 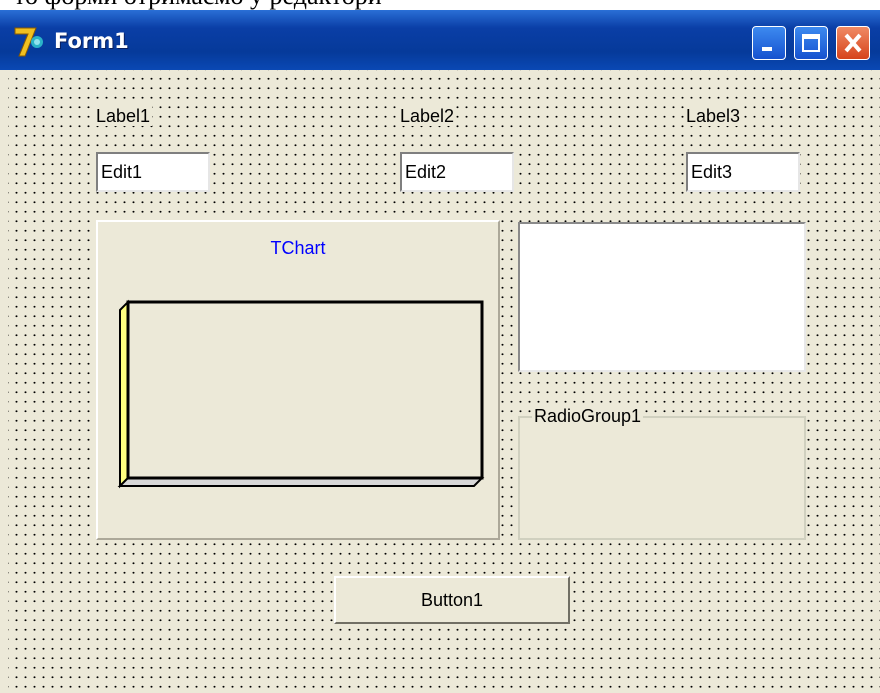 I want to click on close-button, so click(x=853, y=43).